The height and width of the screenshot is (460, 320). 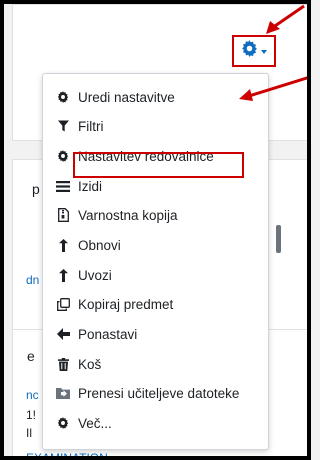 I want to click on menu-item-backup: Varnostna kopija, so click(x=155, y=215).